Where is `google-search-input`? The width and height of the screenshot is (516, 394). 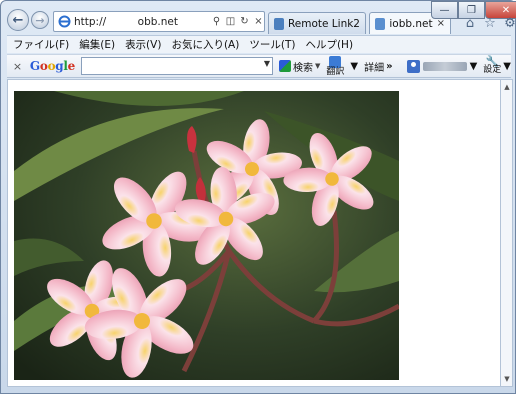
google-search-input is located at coordinates (177, 66).